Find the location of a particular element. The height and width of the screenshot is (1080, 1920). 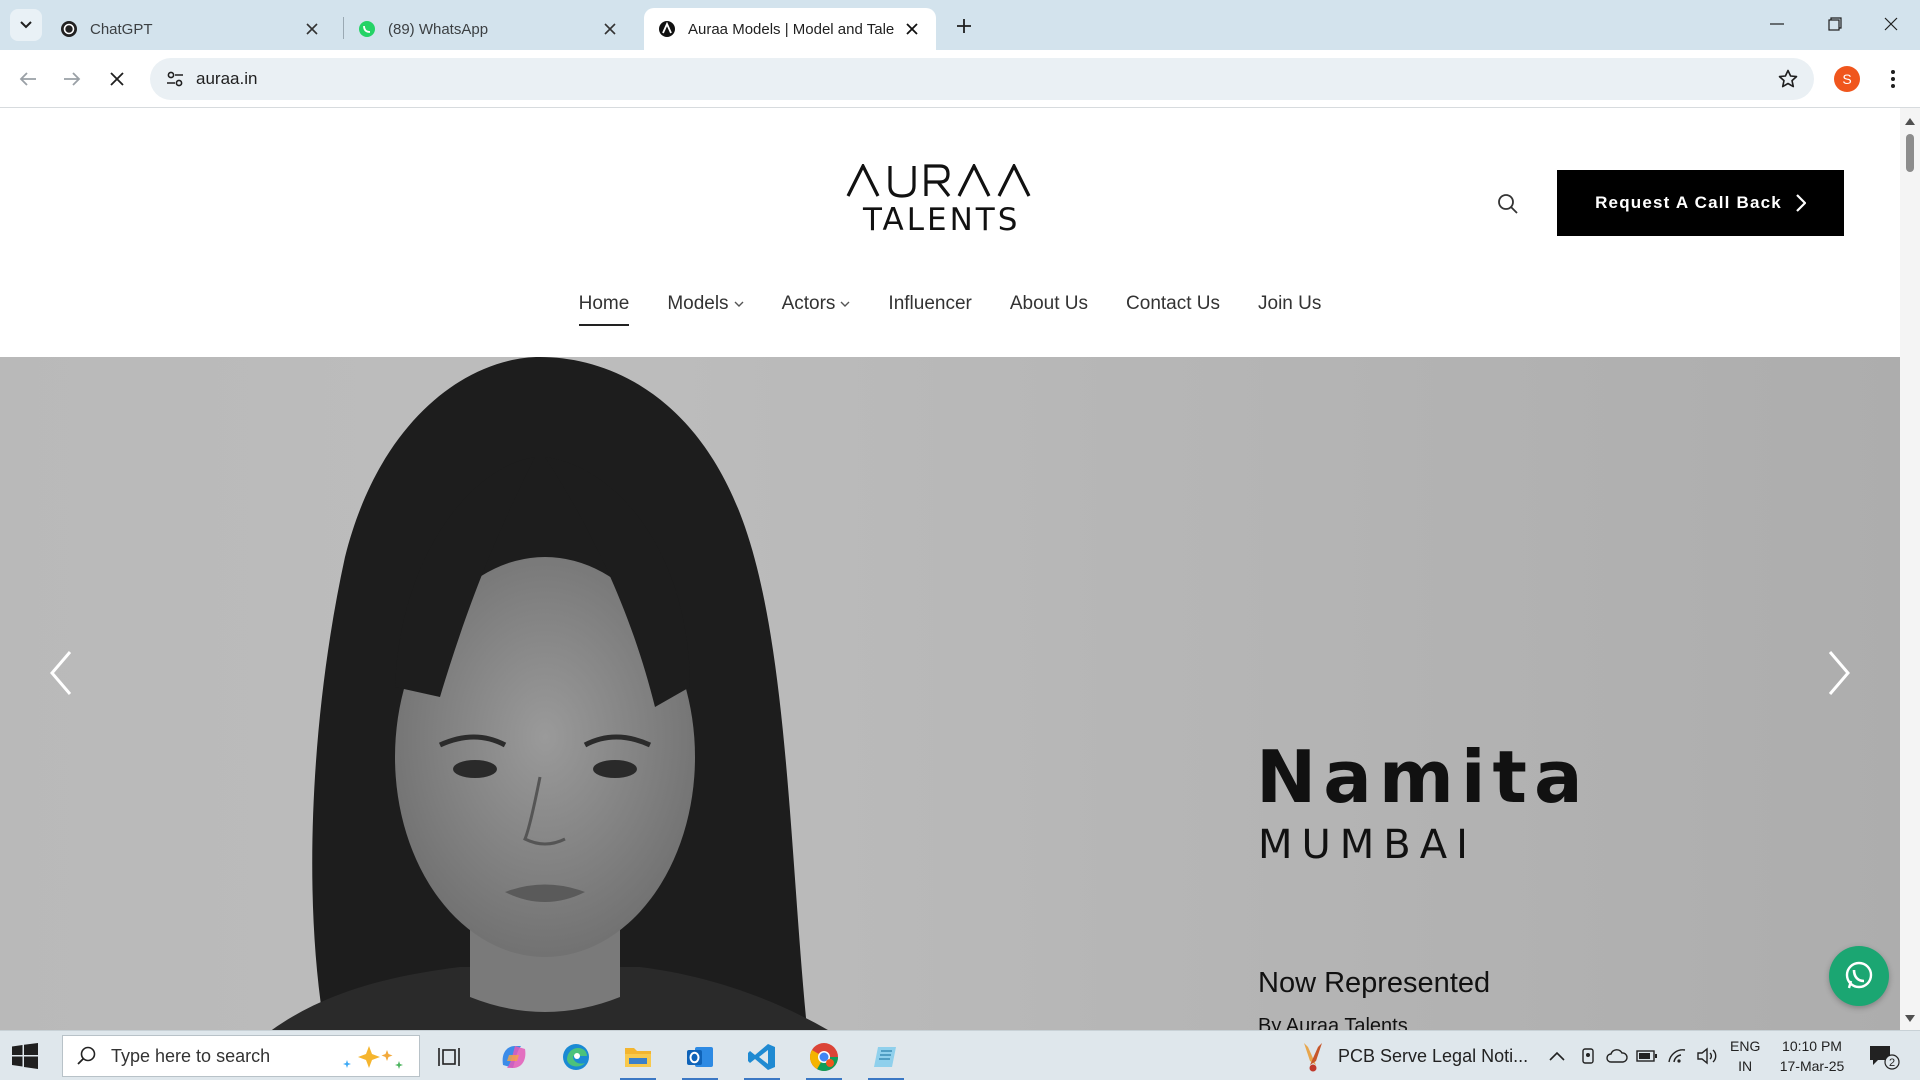

taskbar-search-placeholder: Type here to search is located at coordinates (191, 1055).